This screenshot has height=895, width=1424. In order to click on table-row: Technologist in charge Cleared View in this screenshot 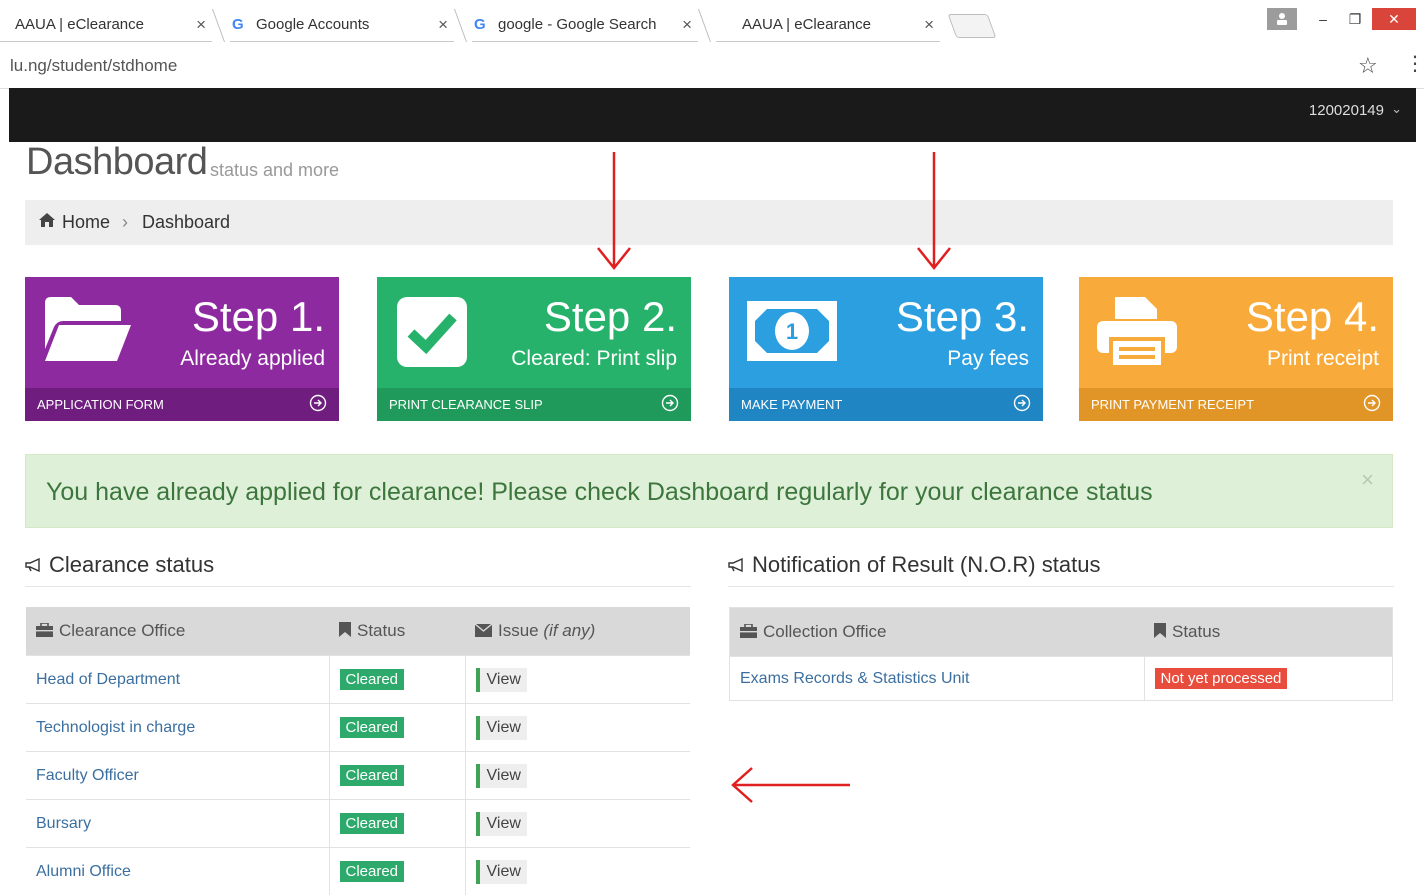, I will do `click(358, 728)`.